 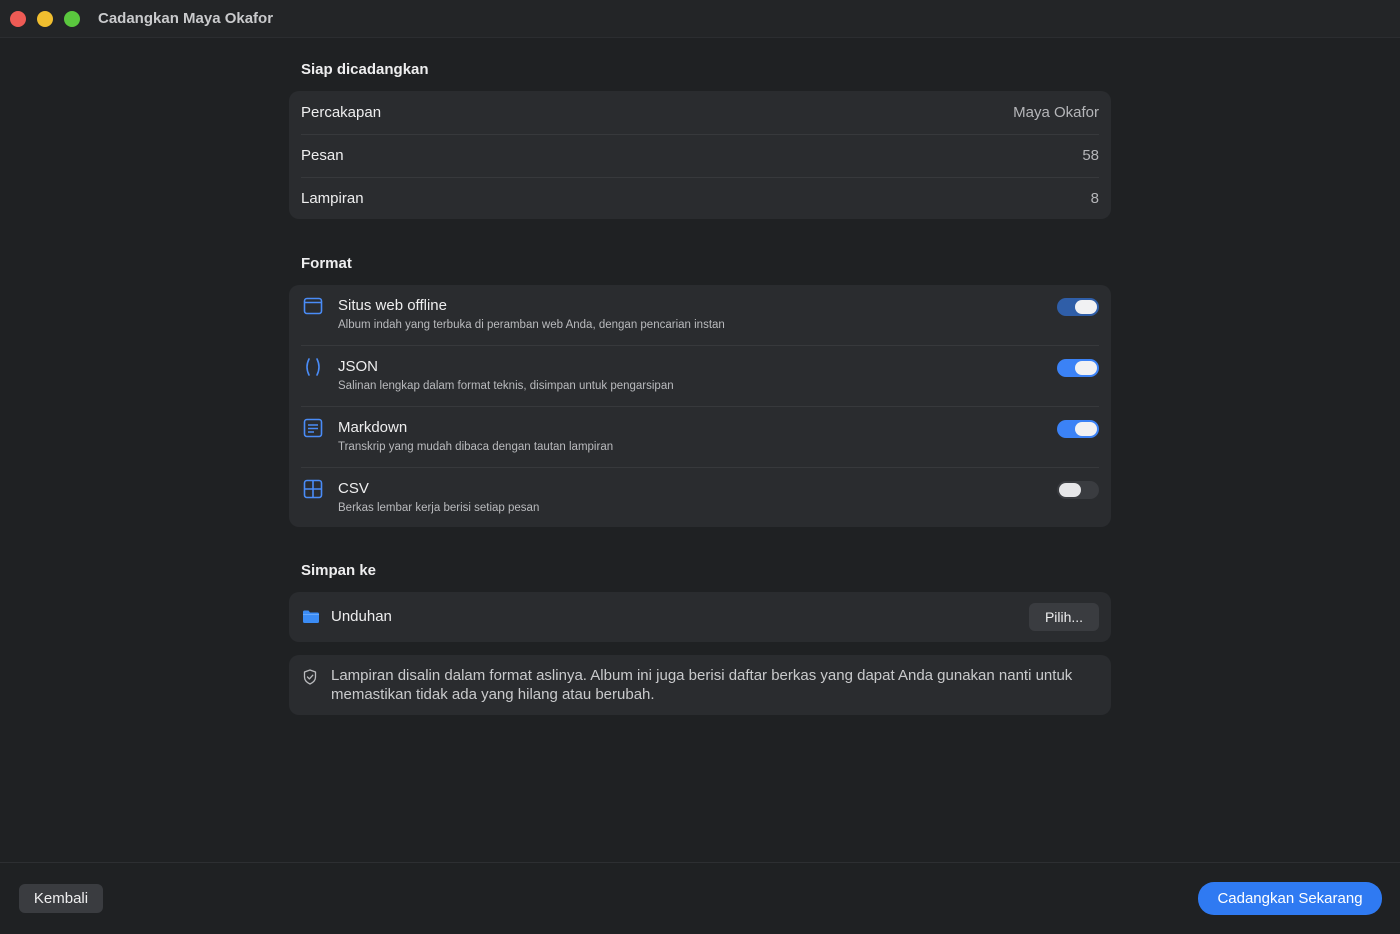 What do you see at coordinates (700, 112) in the screenshot?
I see `summary-row-conversation: Percakapan Maya Okafor` at bounding box center [700, 112].